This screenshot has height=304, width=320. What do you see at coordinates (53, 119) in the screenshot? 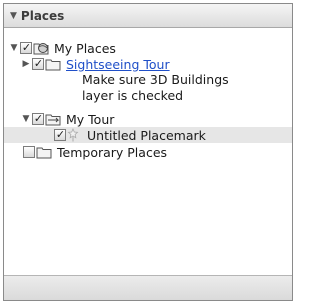
I see `tour-icon` at bounding box center [53, 119].